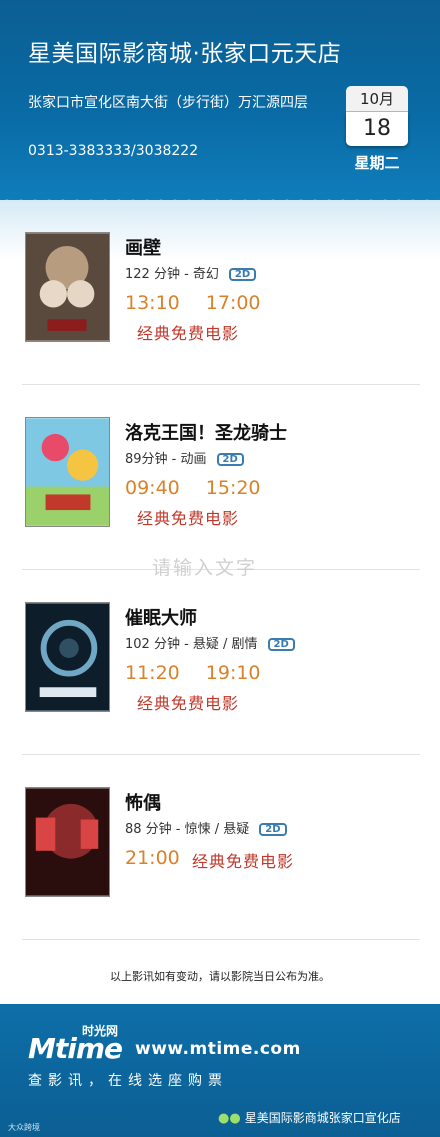 The width and height of the screenshot is (440, 1137). I want to click on placeholder-watermark: 请输入文字, so click(205, 568).